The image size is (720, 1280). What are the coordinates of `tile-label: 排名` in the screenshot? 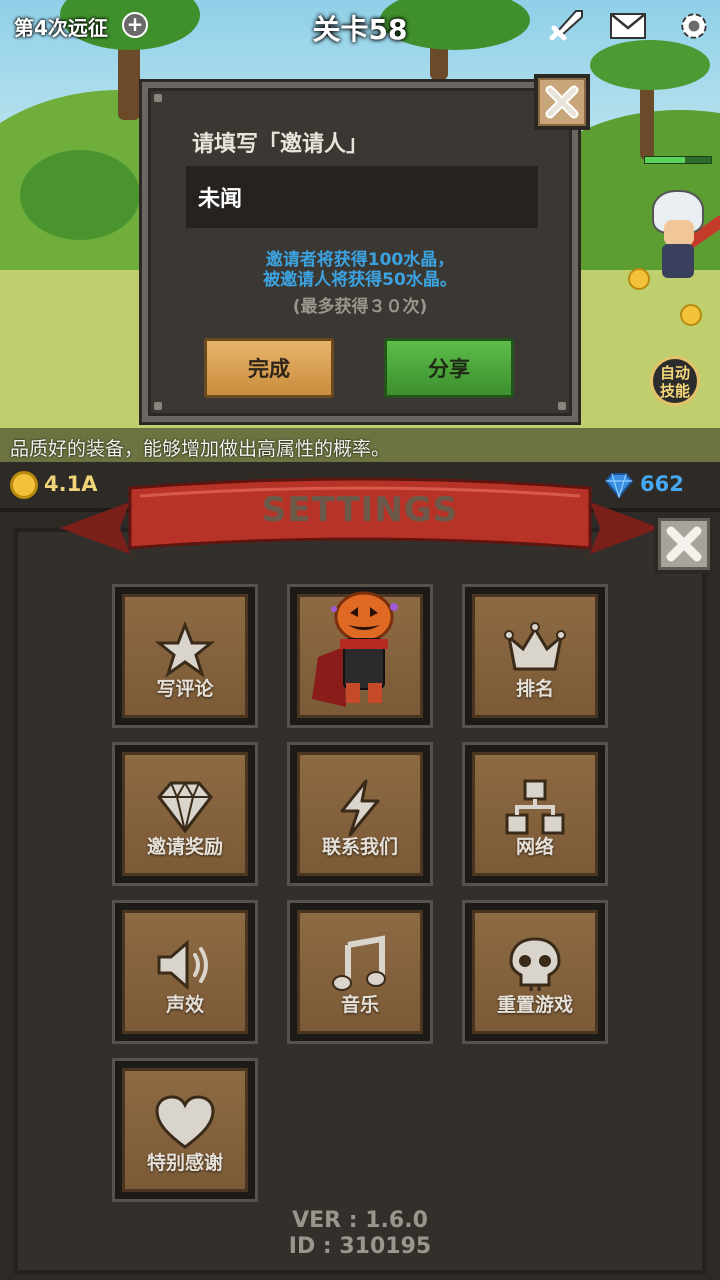 It's located at (534, 689).